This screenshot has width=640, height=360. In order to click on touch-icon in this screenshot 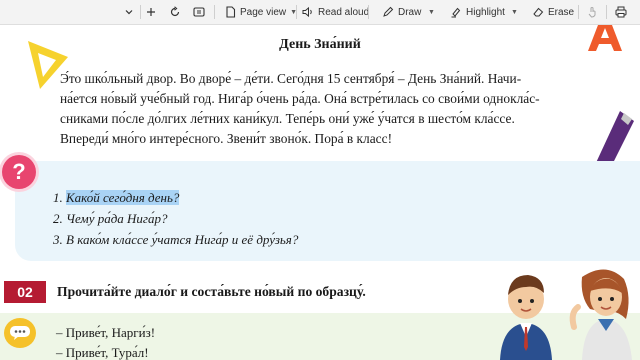, I will do `click(592, 12)`.